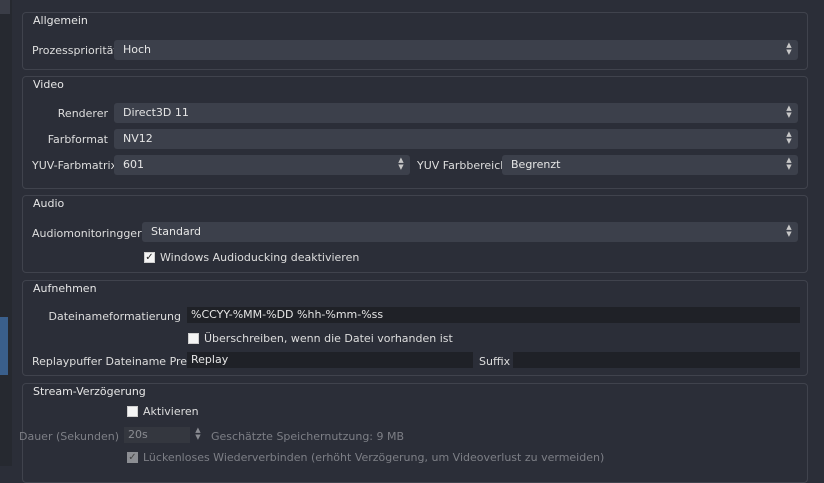  I want to click on priority-value: Hoch, so click(137, 49).